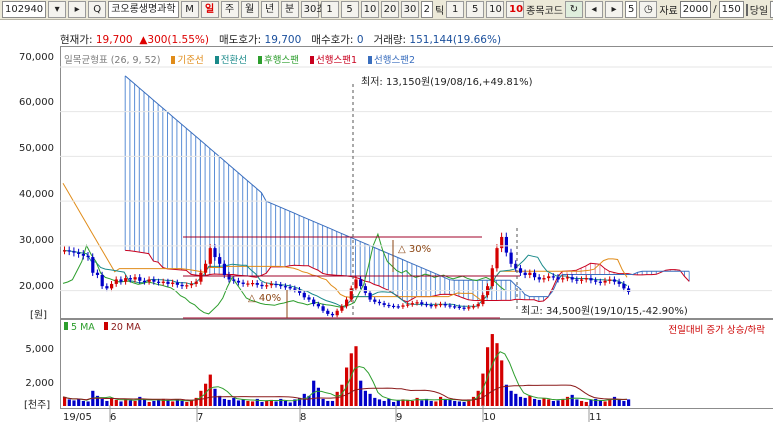 The image size is (773, 427). Describe the element at coordinates (229, 9) in the screenshot. I see `period-week-button: 주` at that location.